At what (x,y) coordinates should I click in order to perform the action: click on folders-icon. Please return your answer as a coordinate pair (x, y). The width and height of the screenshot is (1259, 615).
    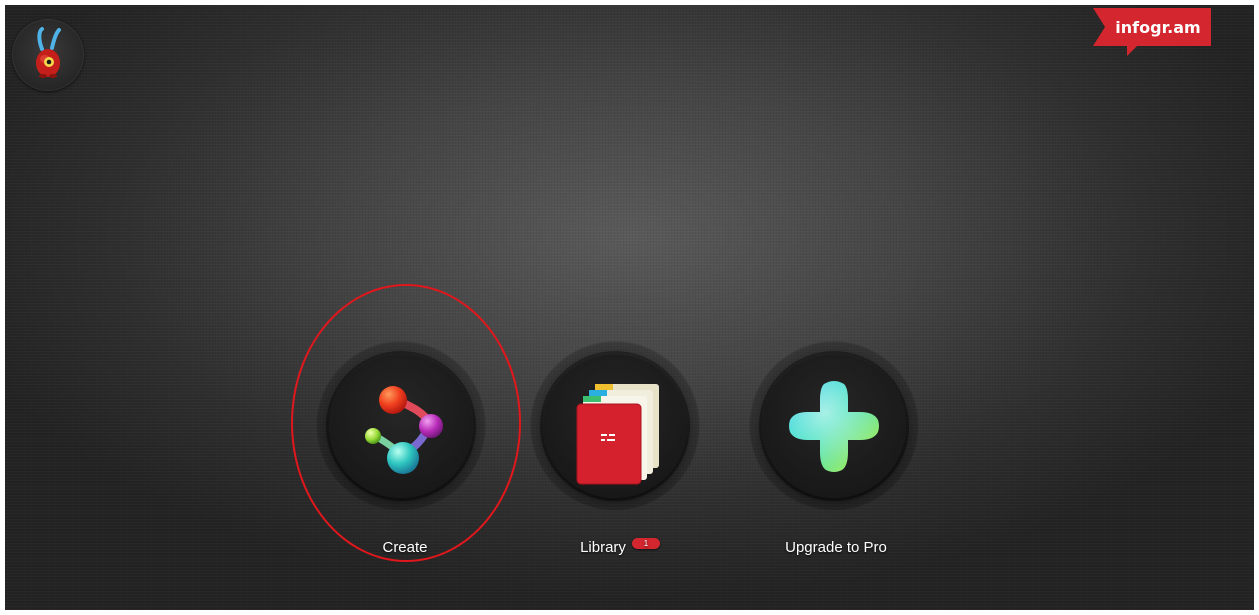
    Looking at the image, I should click on (617, 434).